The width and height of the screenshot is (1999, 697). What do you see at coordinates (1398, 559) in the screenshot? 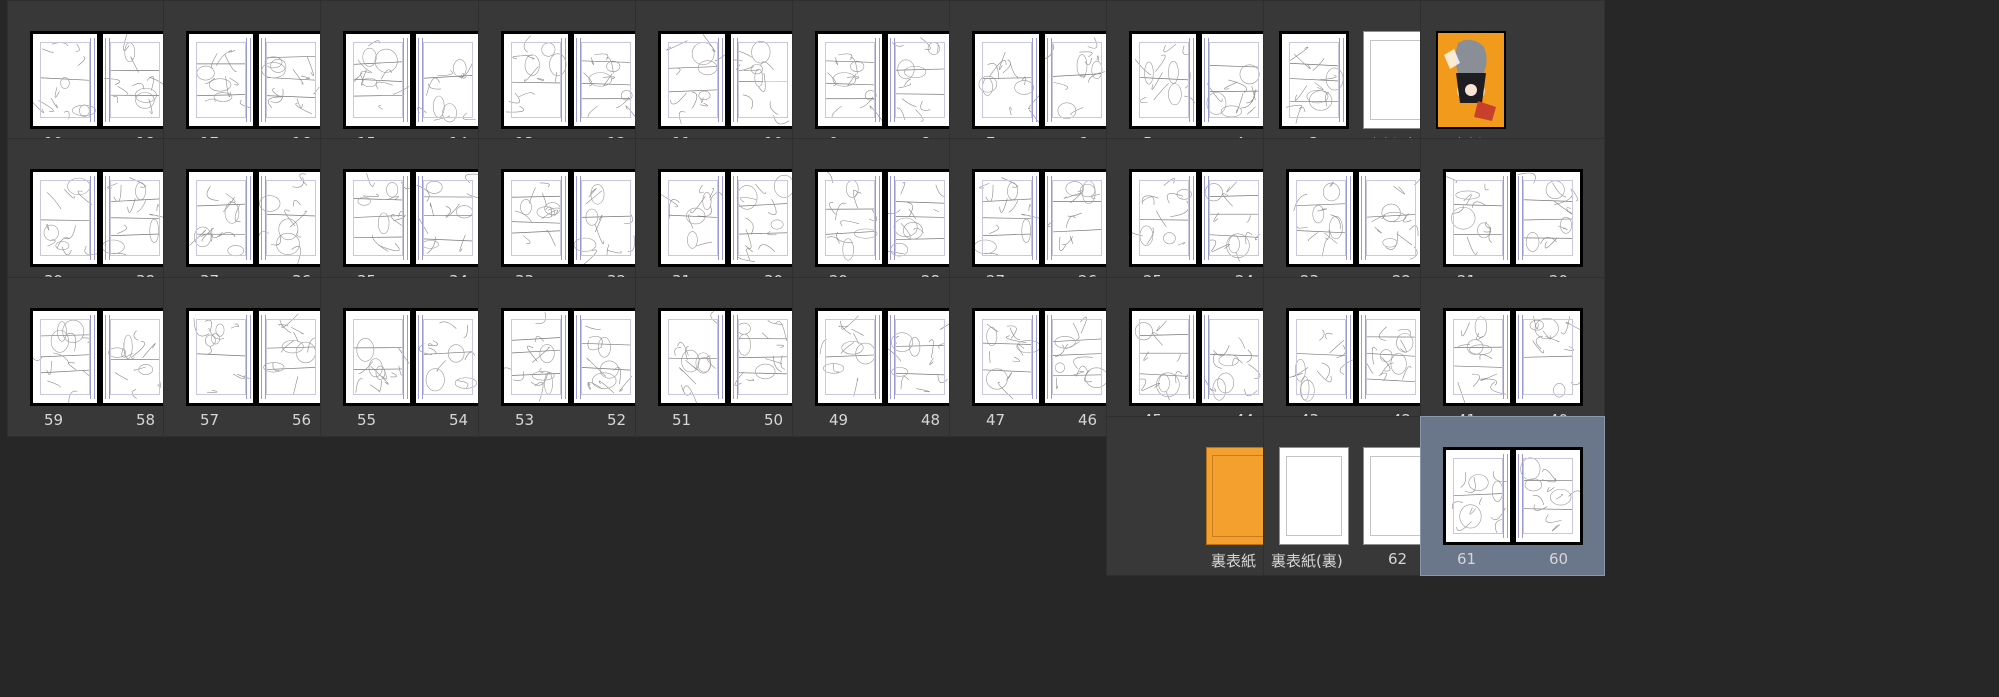
I see `page-number-label: 62` at bounding box center [1398, 559].